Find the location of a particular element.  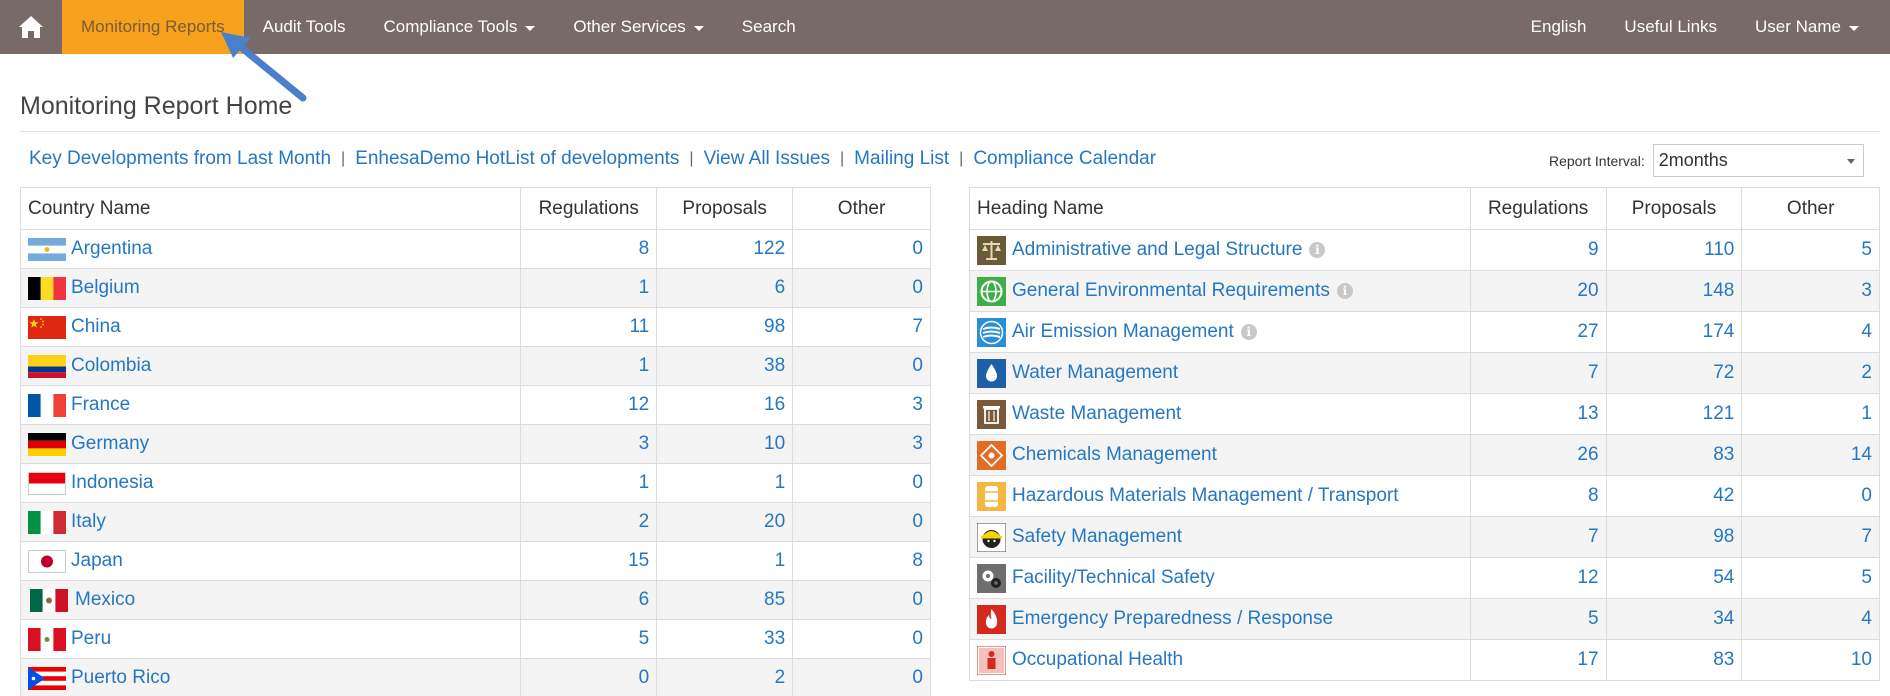

regulations-count: 0 is located at coordinates (589, 677).